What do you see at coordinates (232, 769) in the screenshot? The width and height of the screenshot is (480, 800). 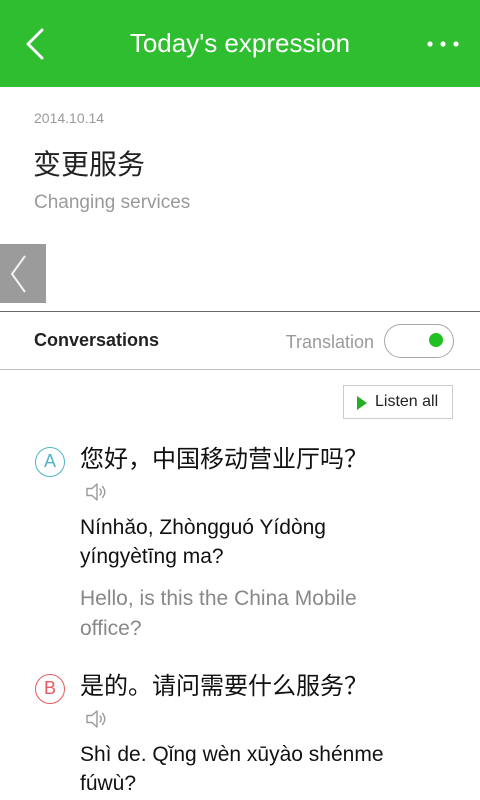 I see `dialogue-pinyin: Shì de. Qǐng wèn xūyào shénme fúwù?` at bounding box center [232, 769].